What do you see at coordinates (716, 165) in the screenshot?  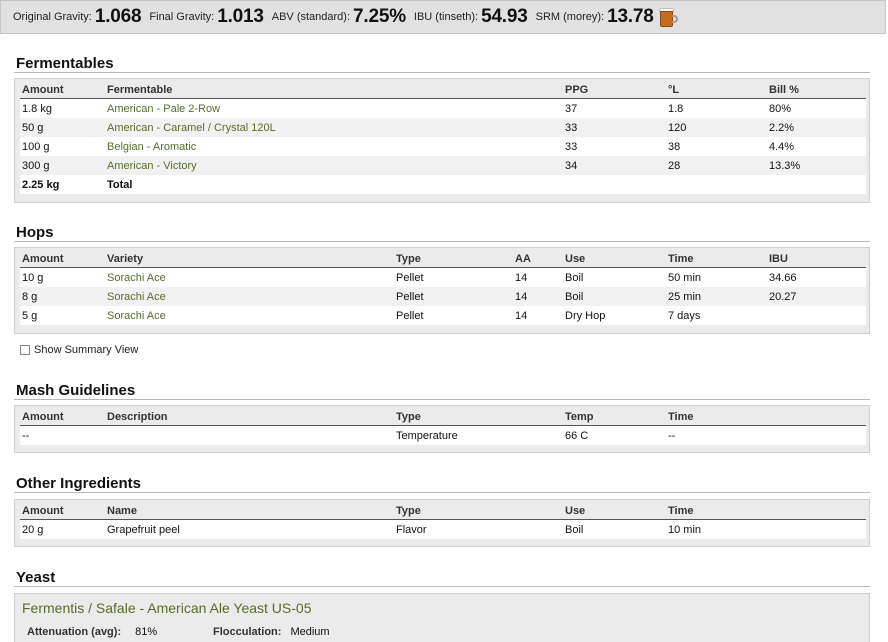 I see `lovibond-cell: 28` at bounding box center [716, 165].